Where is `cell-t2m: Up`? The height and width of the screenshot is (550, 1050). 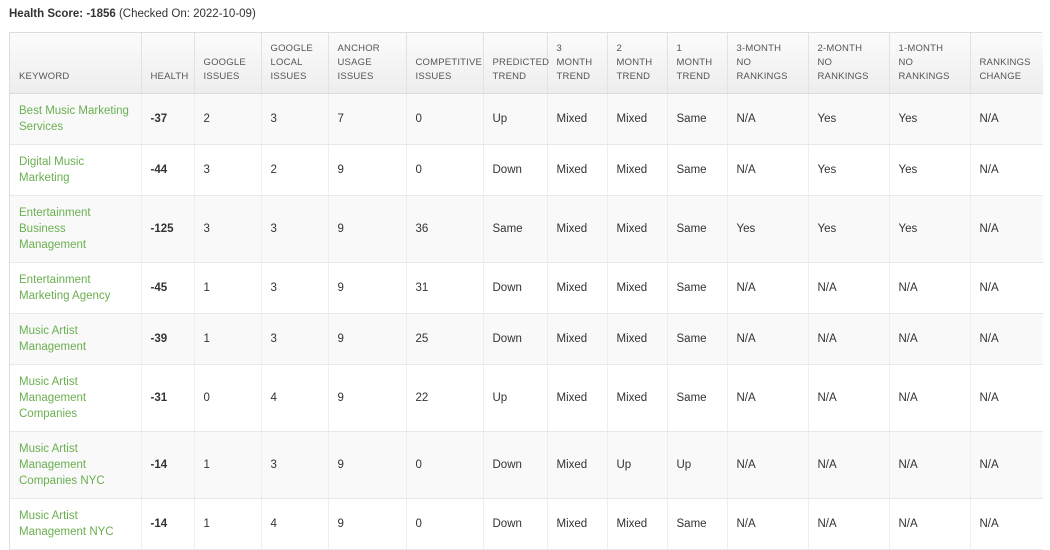
cell-t2m: Up is located at coordinates (637, 465).